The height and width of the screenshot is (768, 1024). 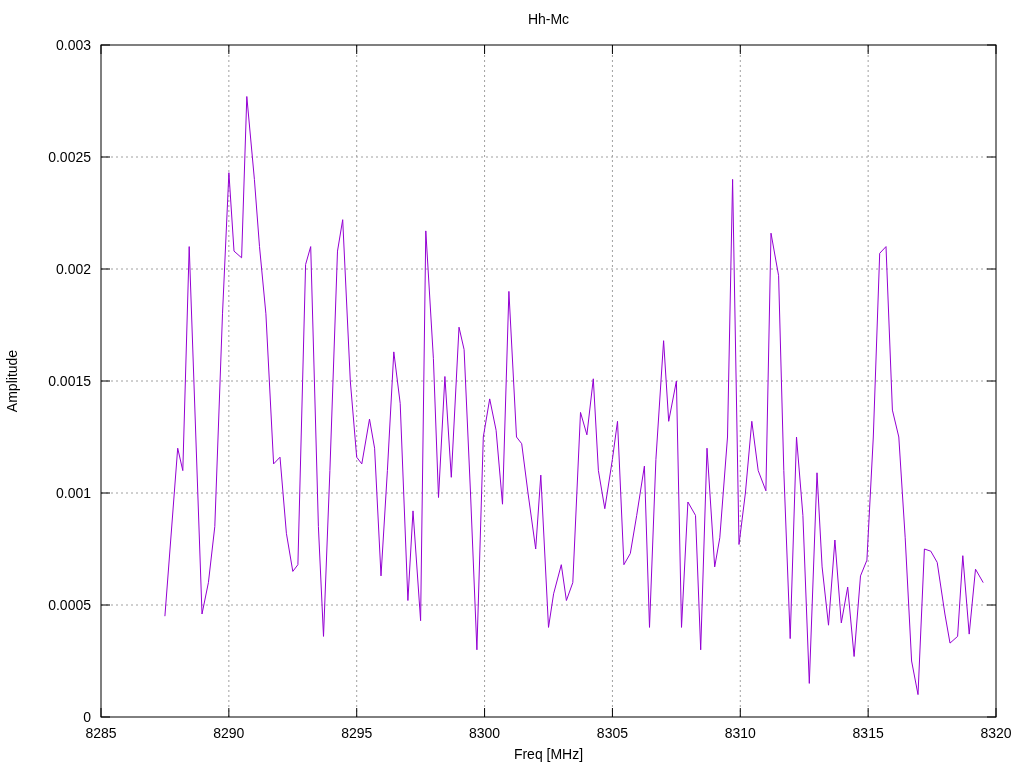 I want to click on tick-label: 0.002, so click(x=73, y=269).